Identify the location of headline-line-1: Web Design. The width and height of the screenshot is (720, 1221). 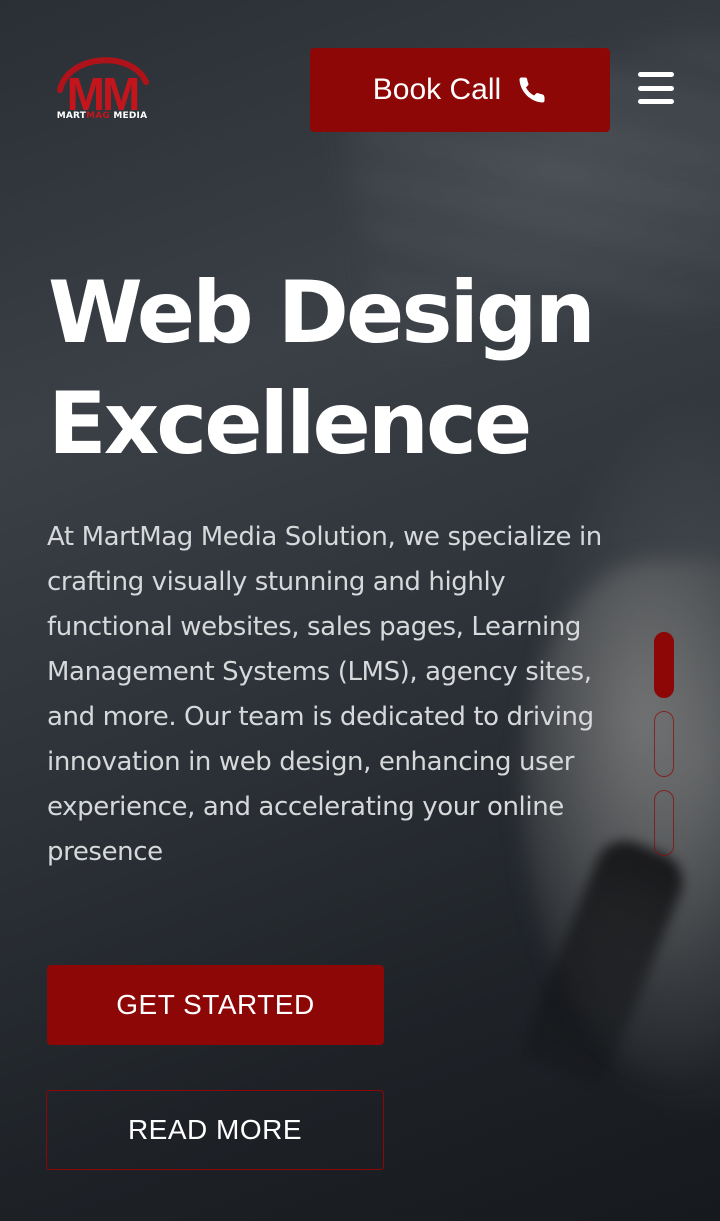
(322, 313).